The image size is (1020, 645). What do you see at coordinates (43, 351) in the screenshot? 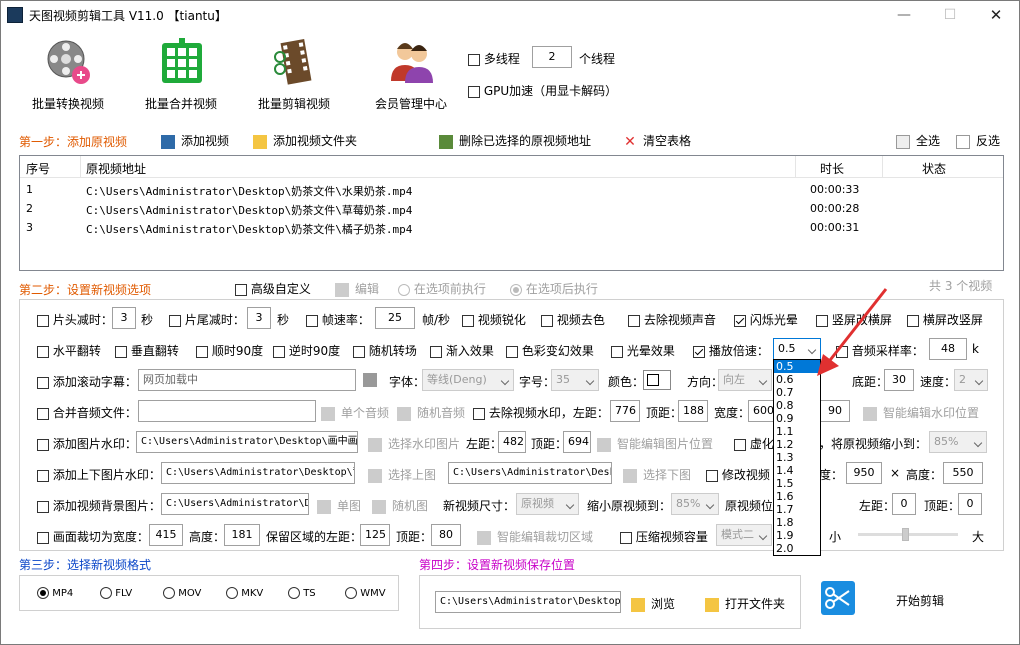
I see `hflip-checkbox` at bounding box center [43, 351].